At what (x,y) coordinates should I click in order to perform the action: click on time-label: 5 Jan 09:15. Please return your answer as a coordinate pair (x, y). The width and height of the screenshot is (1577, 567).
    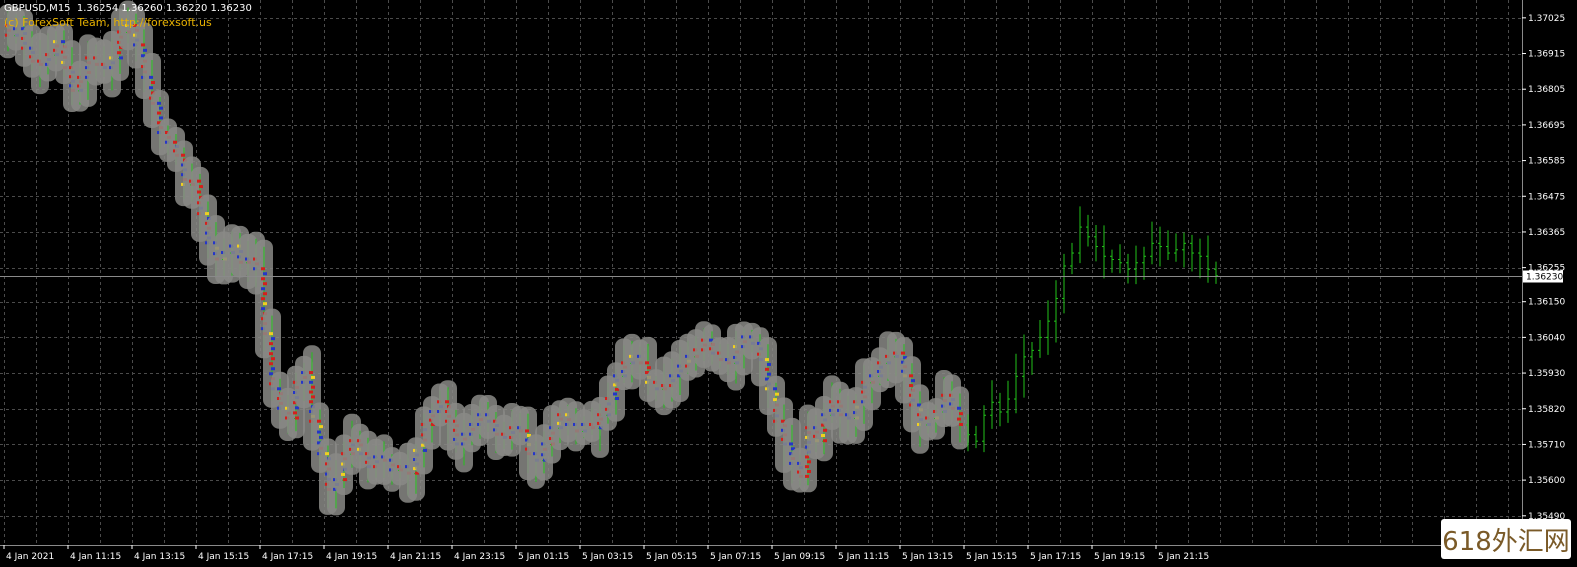
    Looking at the image, I should click on (799, 557).